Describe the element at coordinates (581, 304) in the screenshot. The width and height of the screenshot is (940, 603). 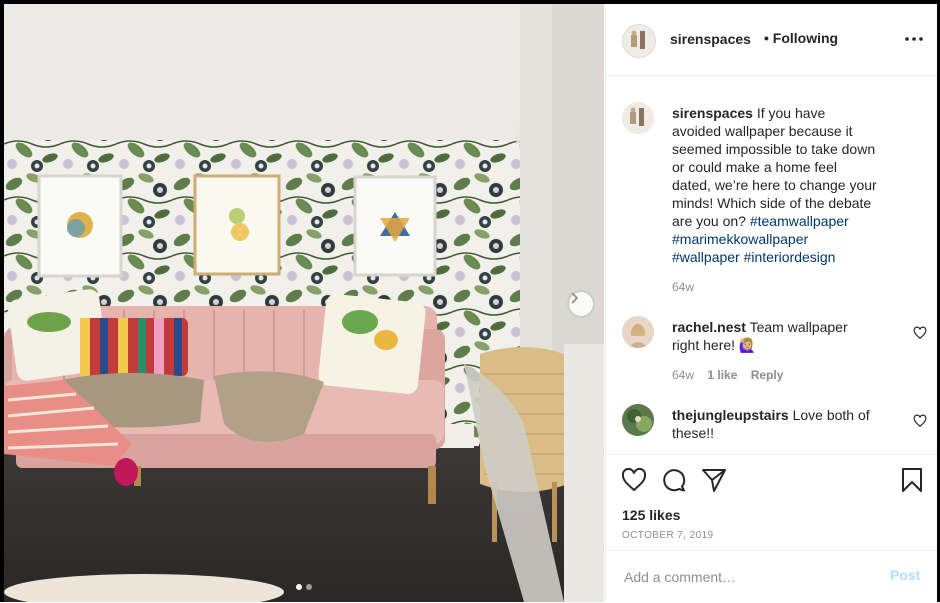
I see `carousel-next-button` at that location.